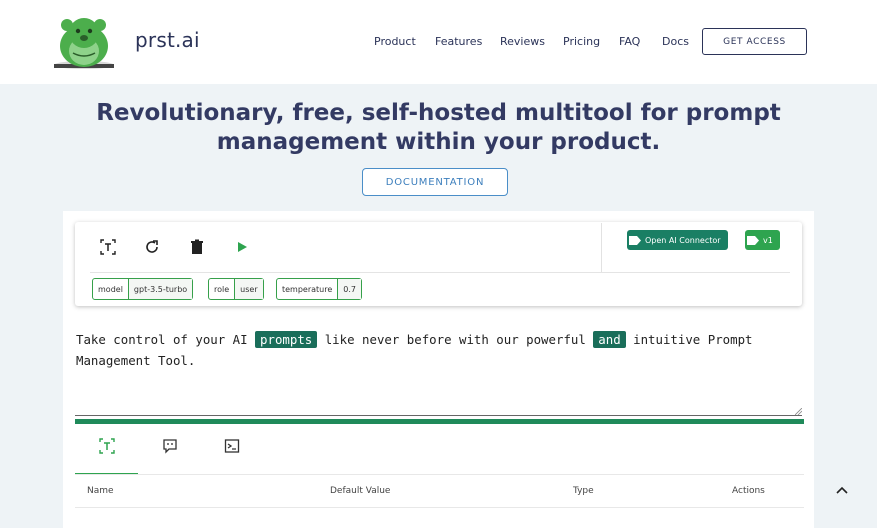  I want to click on console-tab-icon, so click(232, 446).